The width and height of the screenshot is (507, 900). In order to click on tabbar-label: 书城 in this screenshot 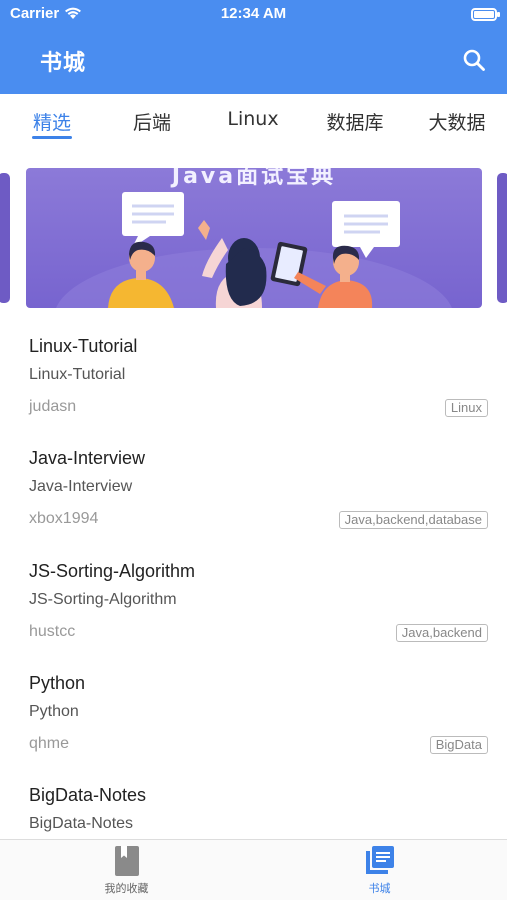, I will do `click(379, 888)`.